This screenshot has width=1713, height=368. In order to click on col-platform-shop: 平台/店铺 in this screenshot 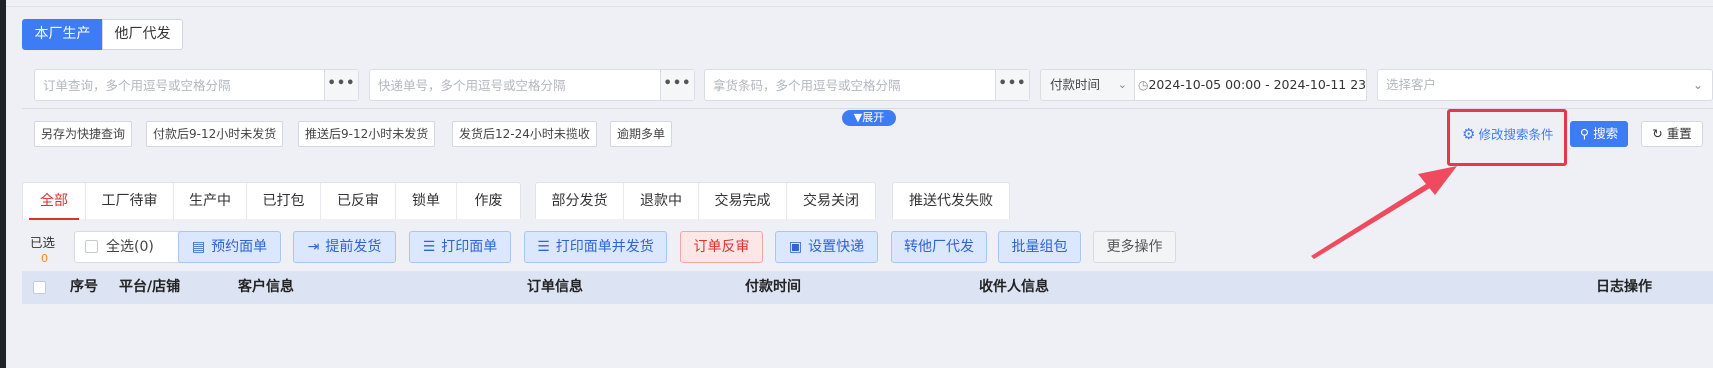, I will do `click(150, 287)`.